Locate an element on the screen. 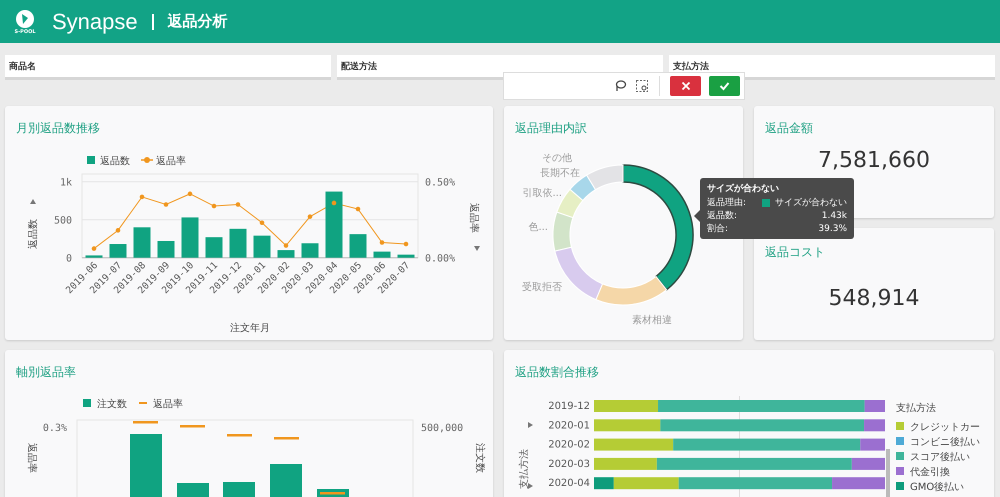 Image resolution: width=1000 pixels, height=497 pixels. y-tick-label: 0.00% is located at coordinates (440, 259).